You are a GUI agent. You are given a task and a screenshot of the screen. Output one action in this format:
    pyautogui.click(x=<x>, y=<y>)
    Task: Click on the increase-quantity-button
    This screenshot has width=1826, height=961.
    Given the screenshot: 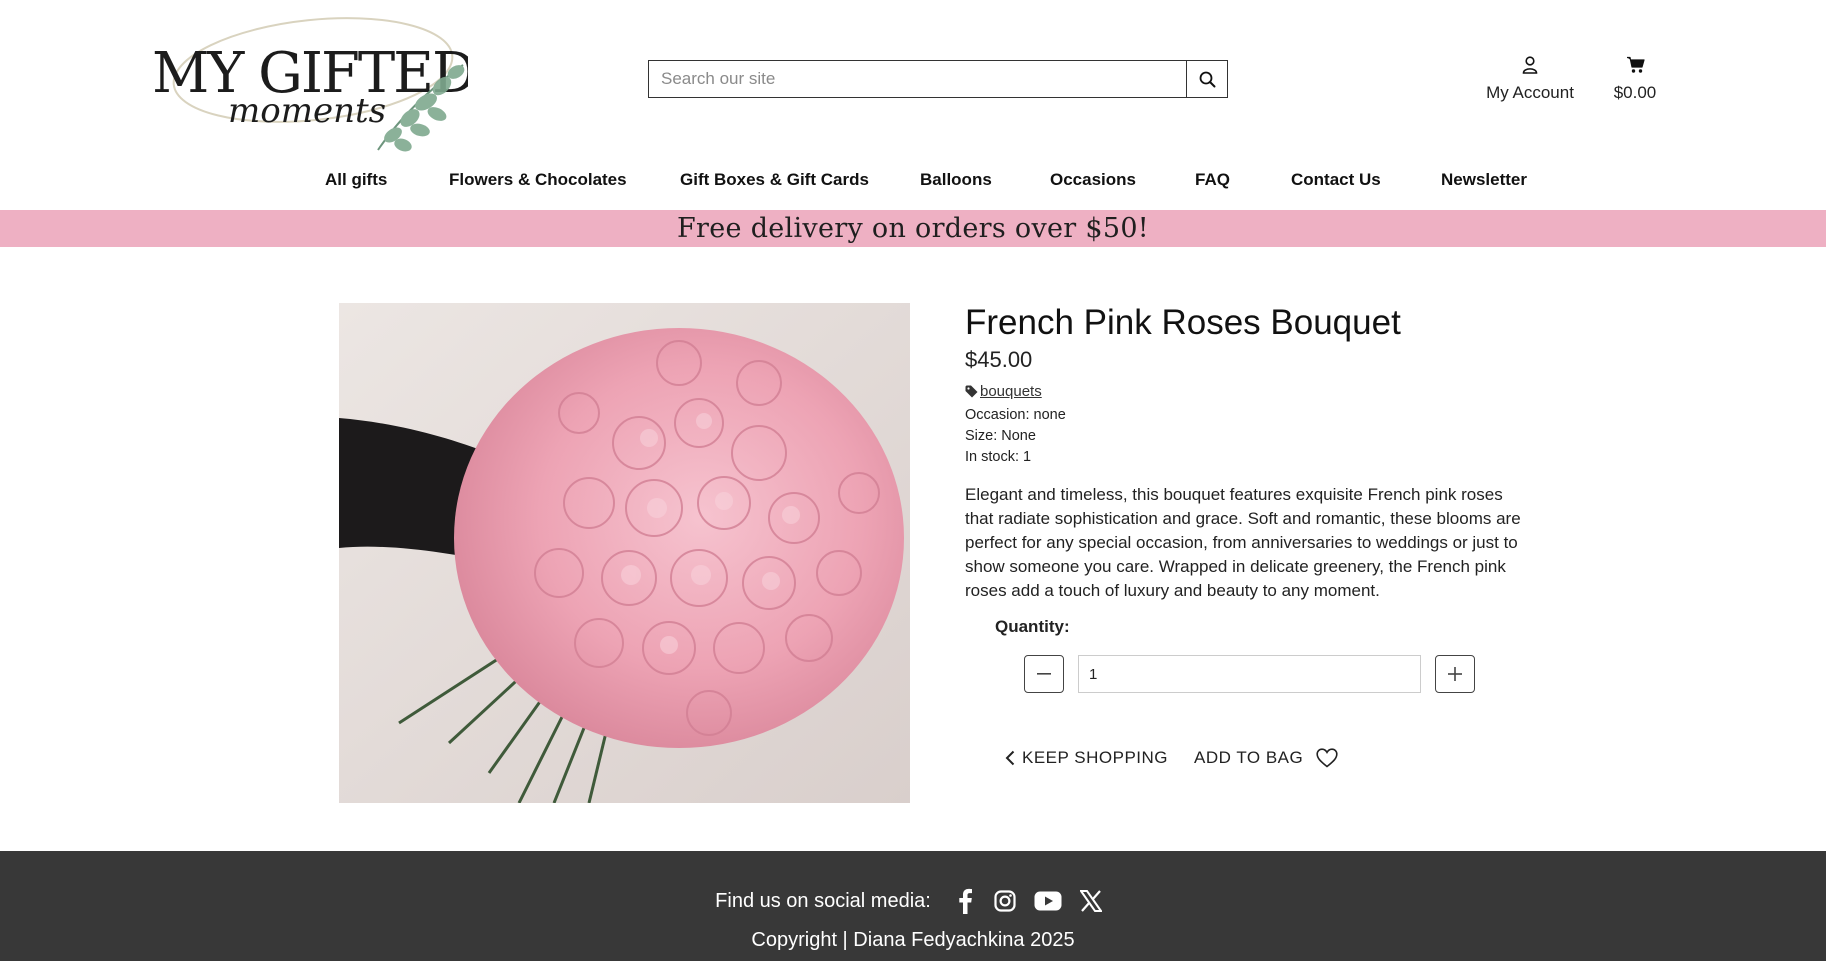 What is the action you would take?
    pyautogui.click(x=1455, y=674)
    